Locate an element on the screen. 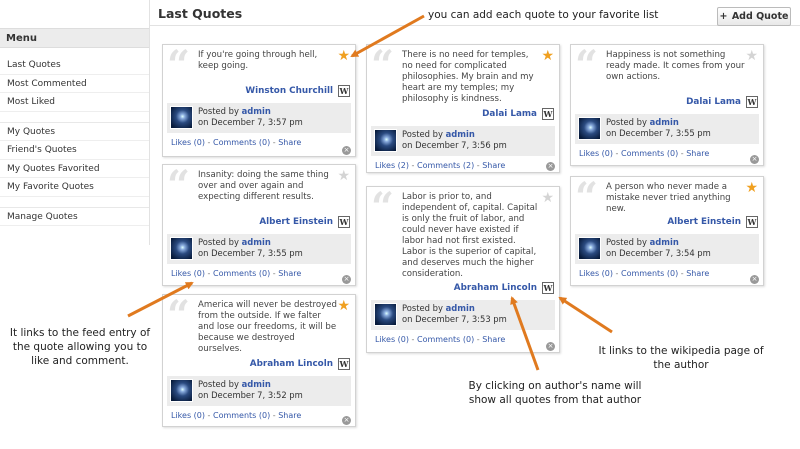  posted-by: Posted by admin on December 7, 3:54 pm is located at coordinates (658, 248).